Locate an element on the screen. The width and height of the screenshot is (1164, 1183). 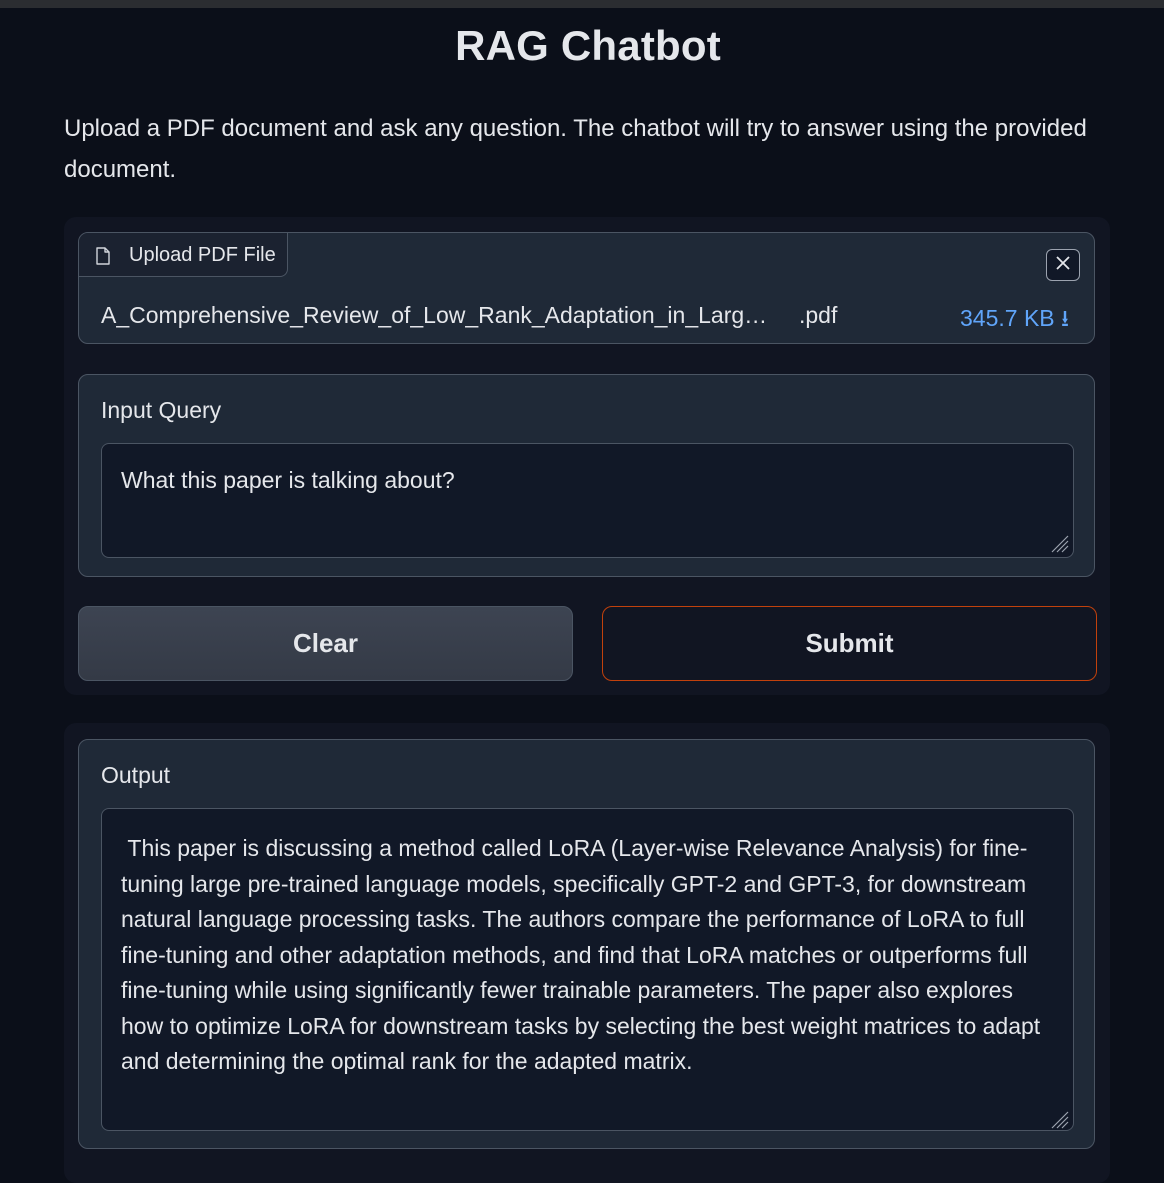
remove-file-button is located at coordinates (1063, 265).